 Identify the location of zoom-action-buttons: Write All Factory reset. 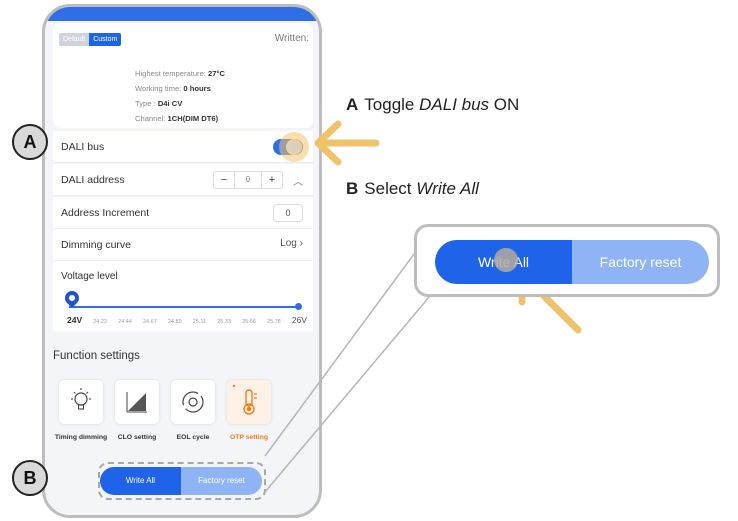
(572, 262).